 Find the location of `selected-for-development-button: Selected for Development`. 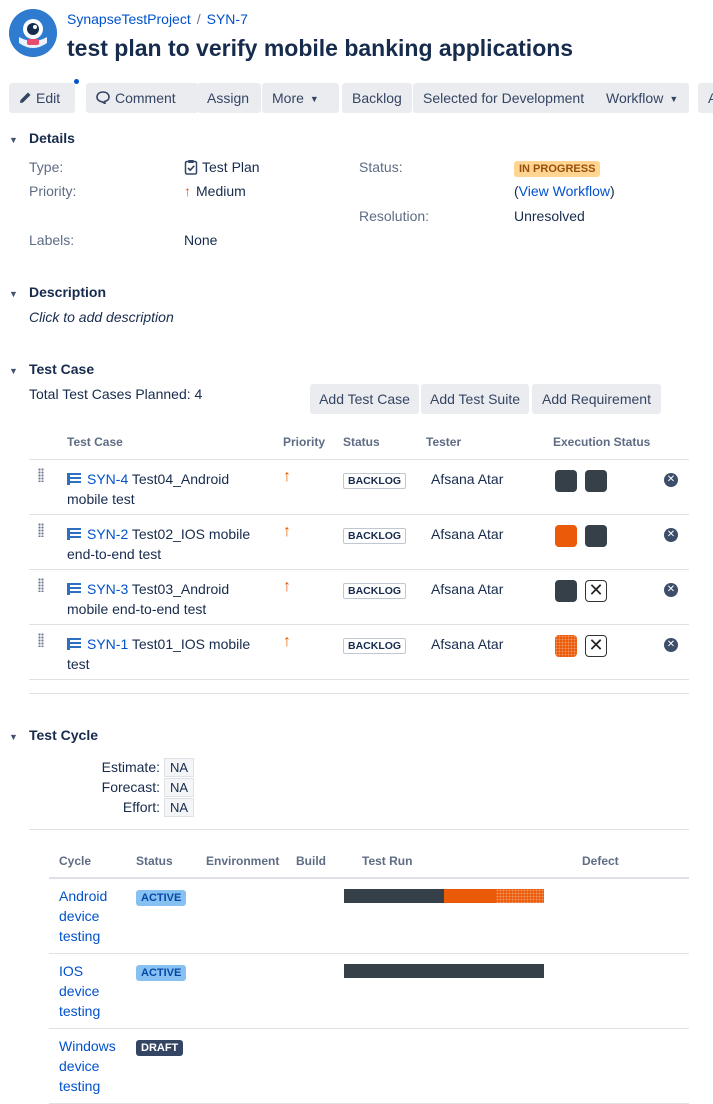

selected-for-development-button: Selected for Development is located at coordinates (508, 98).